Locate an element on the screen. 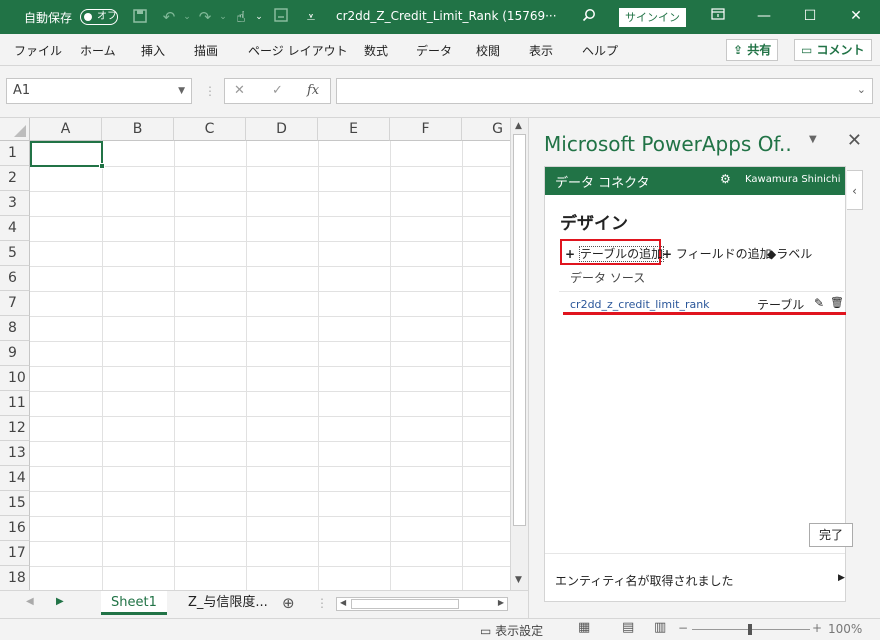 The height and width of the screenshot is (640, 880). maximize-icon: ☐ is located at coordinates (810, 16).